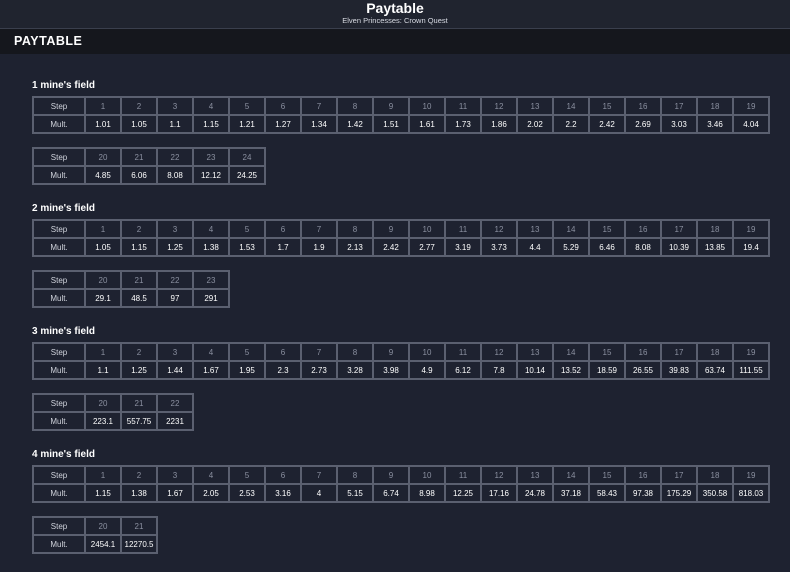 Image resolution: width=790 pixels, height=572 pixels. I want to click on multiplier-cell: 58.43, so click(607, 493).